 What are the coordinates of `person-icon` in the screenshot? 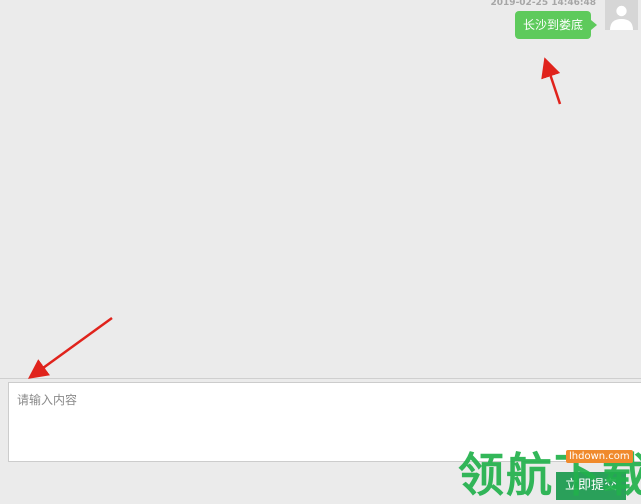 It's located at (621, 17).